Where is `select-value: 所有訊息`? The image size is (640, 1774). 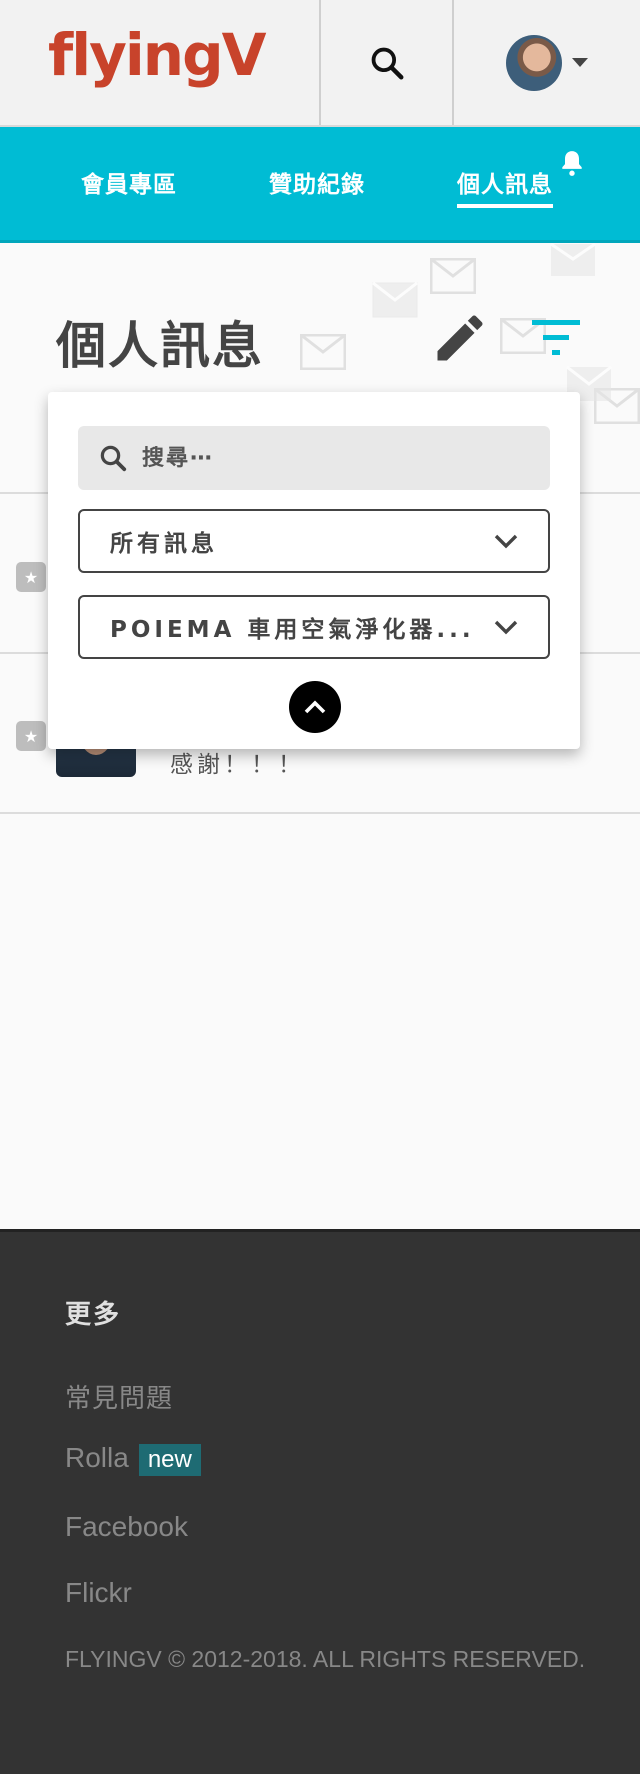
select-value: 所有訊息 is located at coordinates (164, 544).